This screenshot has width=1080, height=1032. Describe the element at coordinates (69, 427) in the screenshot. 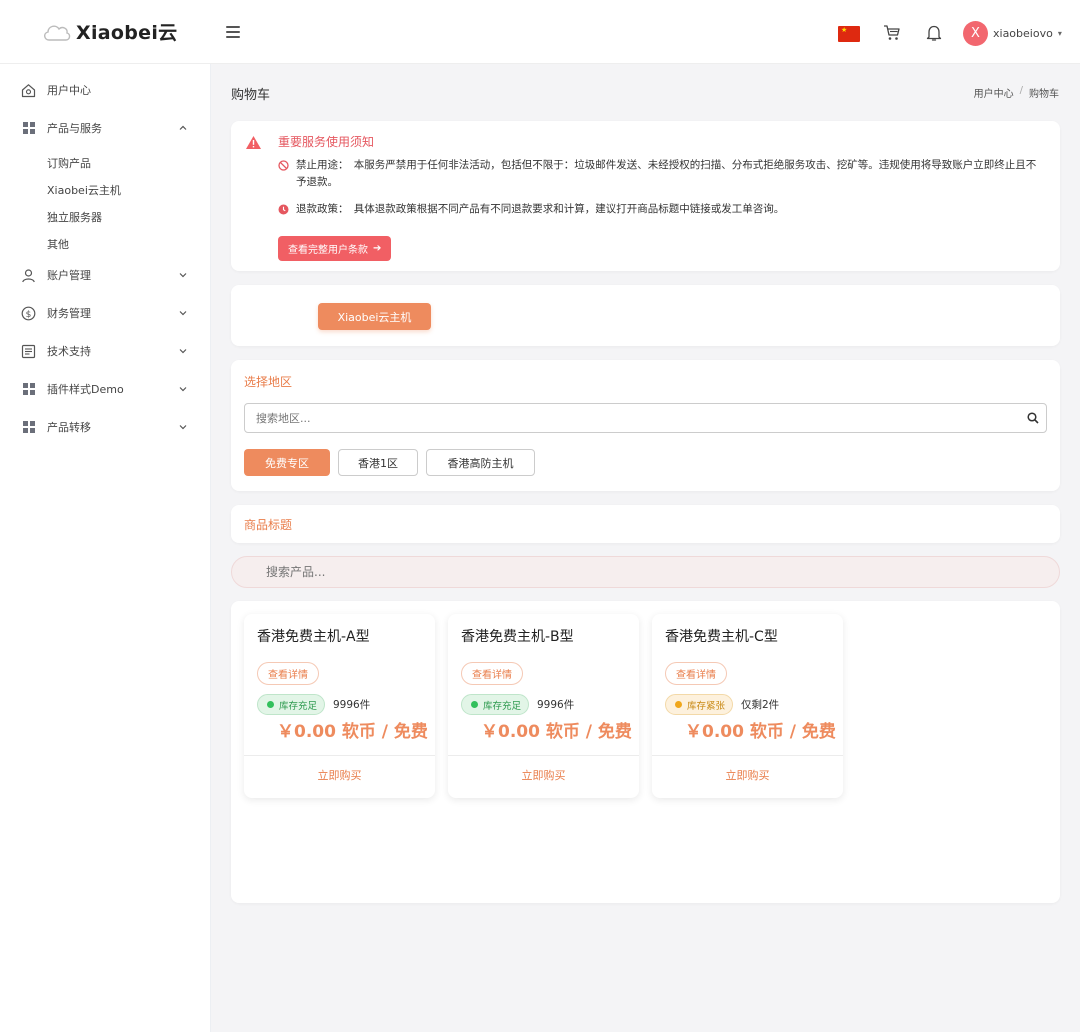

I see `sidebar-item-label: 产品转移` at that location.